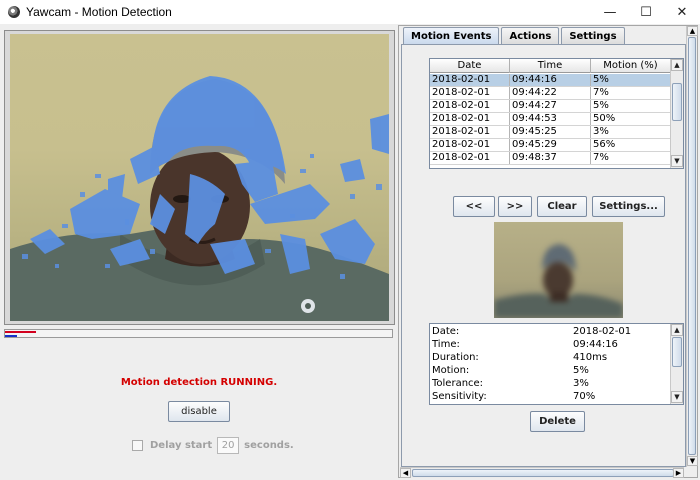  I want to click on detail-value: 09:44:16, so click(595, 344).